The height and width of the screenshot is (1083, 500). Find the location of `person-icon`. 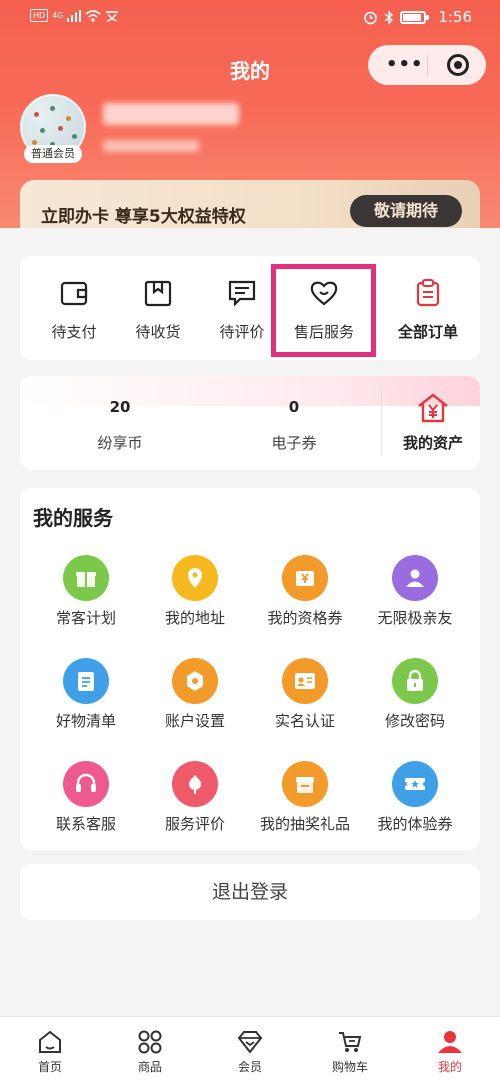

person-icon is located at coordinates (415, 578).